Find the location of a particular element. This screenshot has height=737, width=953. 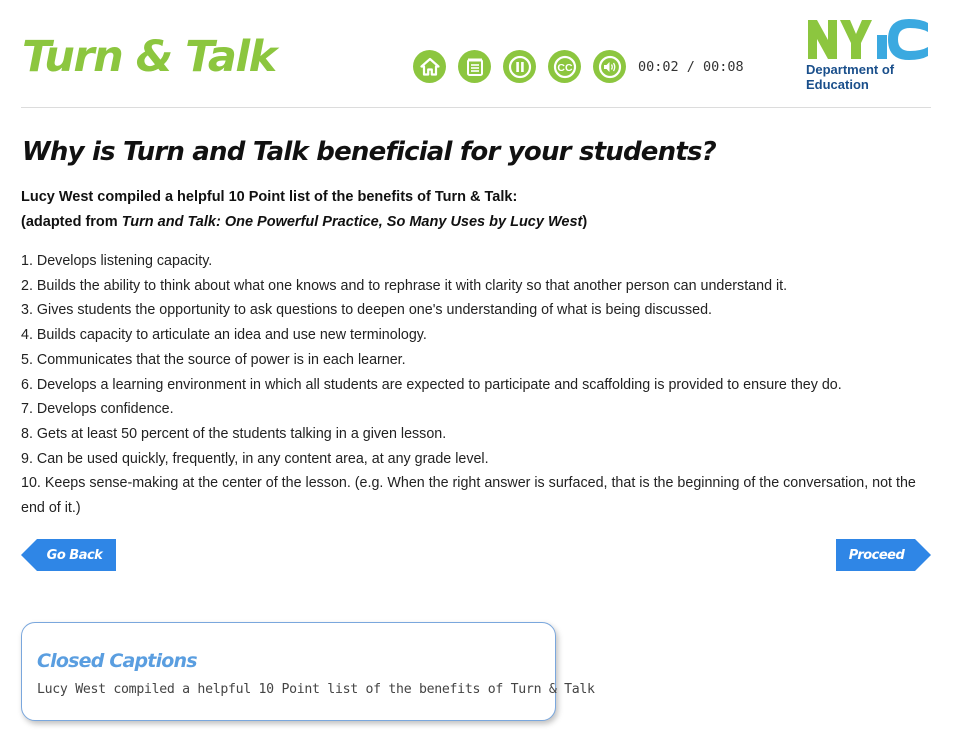

benefit-item: 7. Develops confidence. is located at coordinates (97, 409).